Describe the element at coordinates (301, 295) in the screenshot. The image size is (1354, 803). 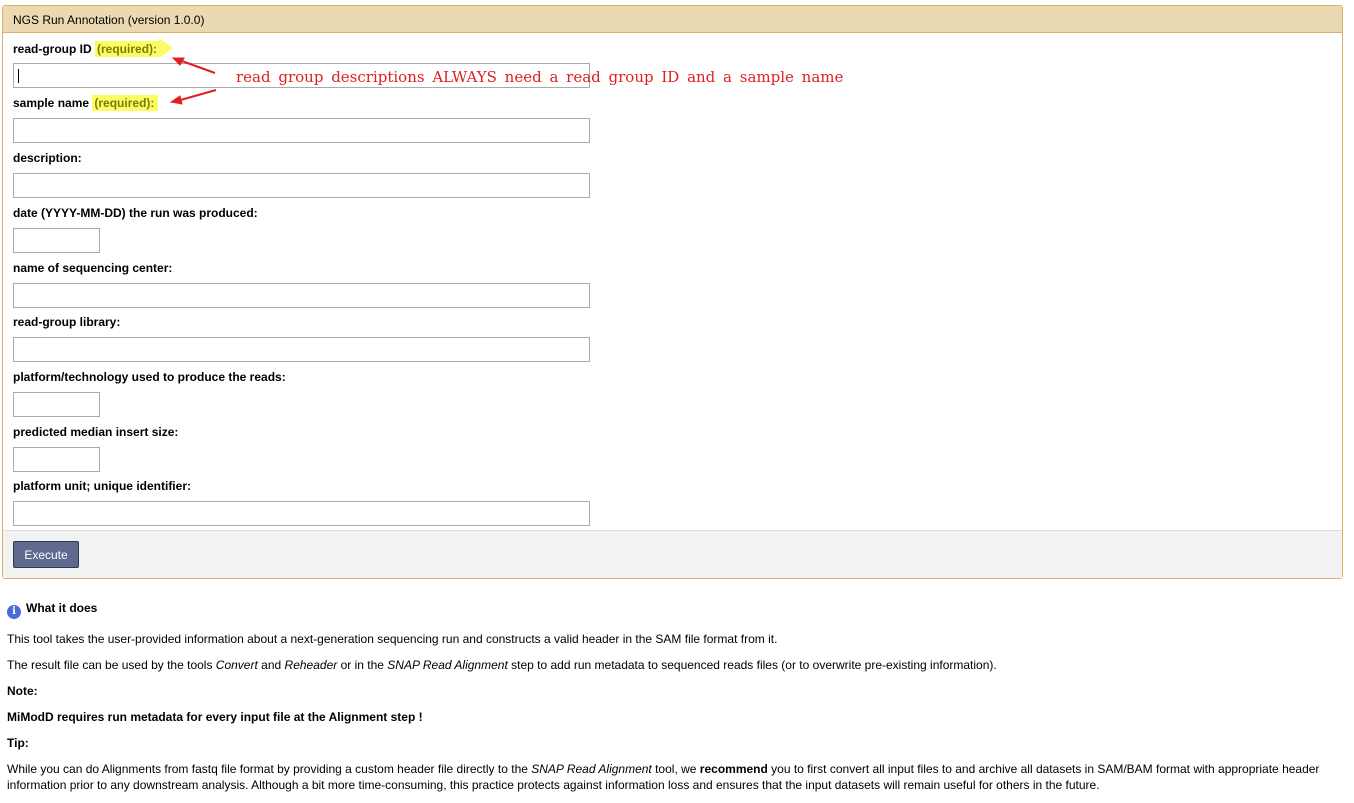
I see `sequencing-center-input` at that location.